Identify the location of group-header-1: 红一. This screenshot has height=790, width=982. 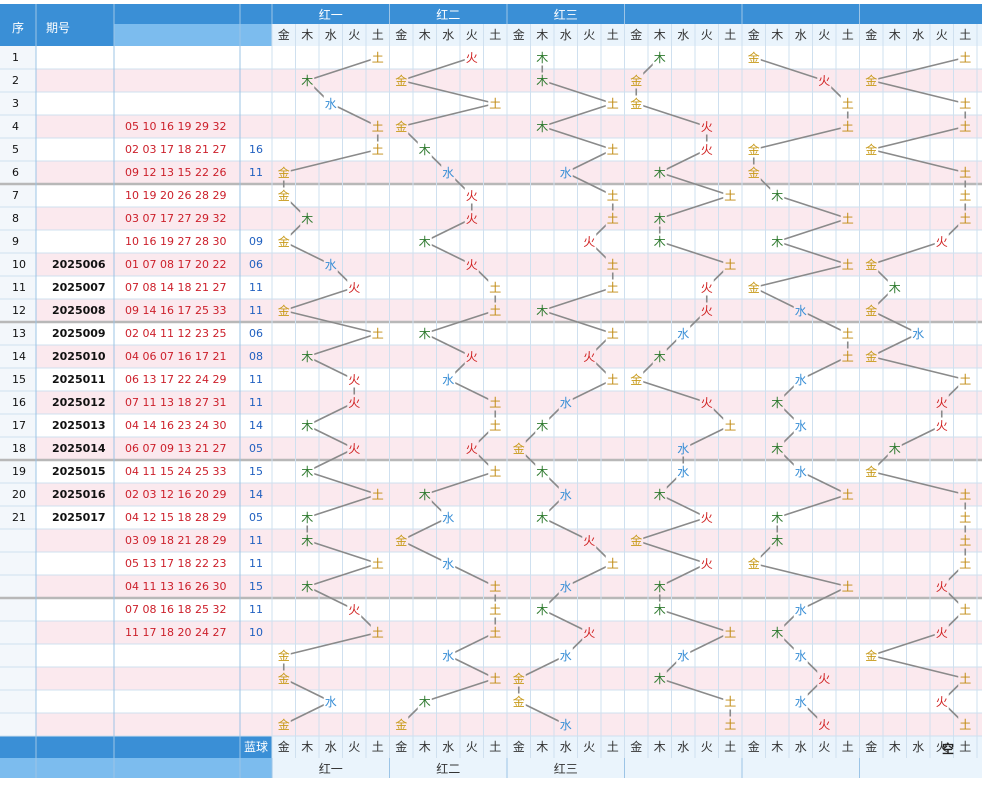
(331, 14).